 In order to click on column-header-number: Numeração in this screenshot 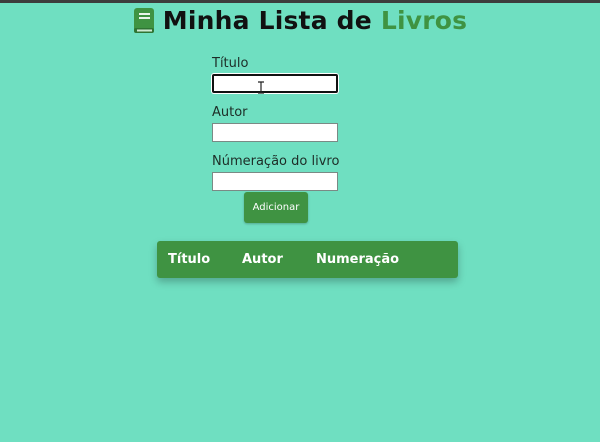, I will do `click(357, 259)`.